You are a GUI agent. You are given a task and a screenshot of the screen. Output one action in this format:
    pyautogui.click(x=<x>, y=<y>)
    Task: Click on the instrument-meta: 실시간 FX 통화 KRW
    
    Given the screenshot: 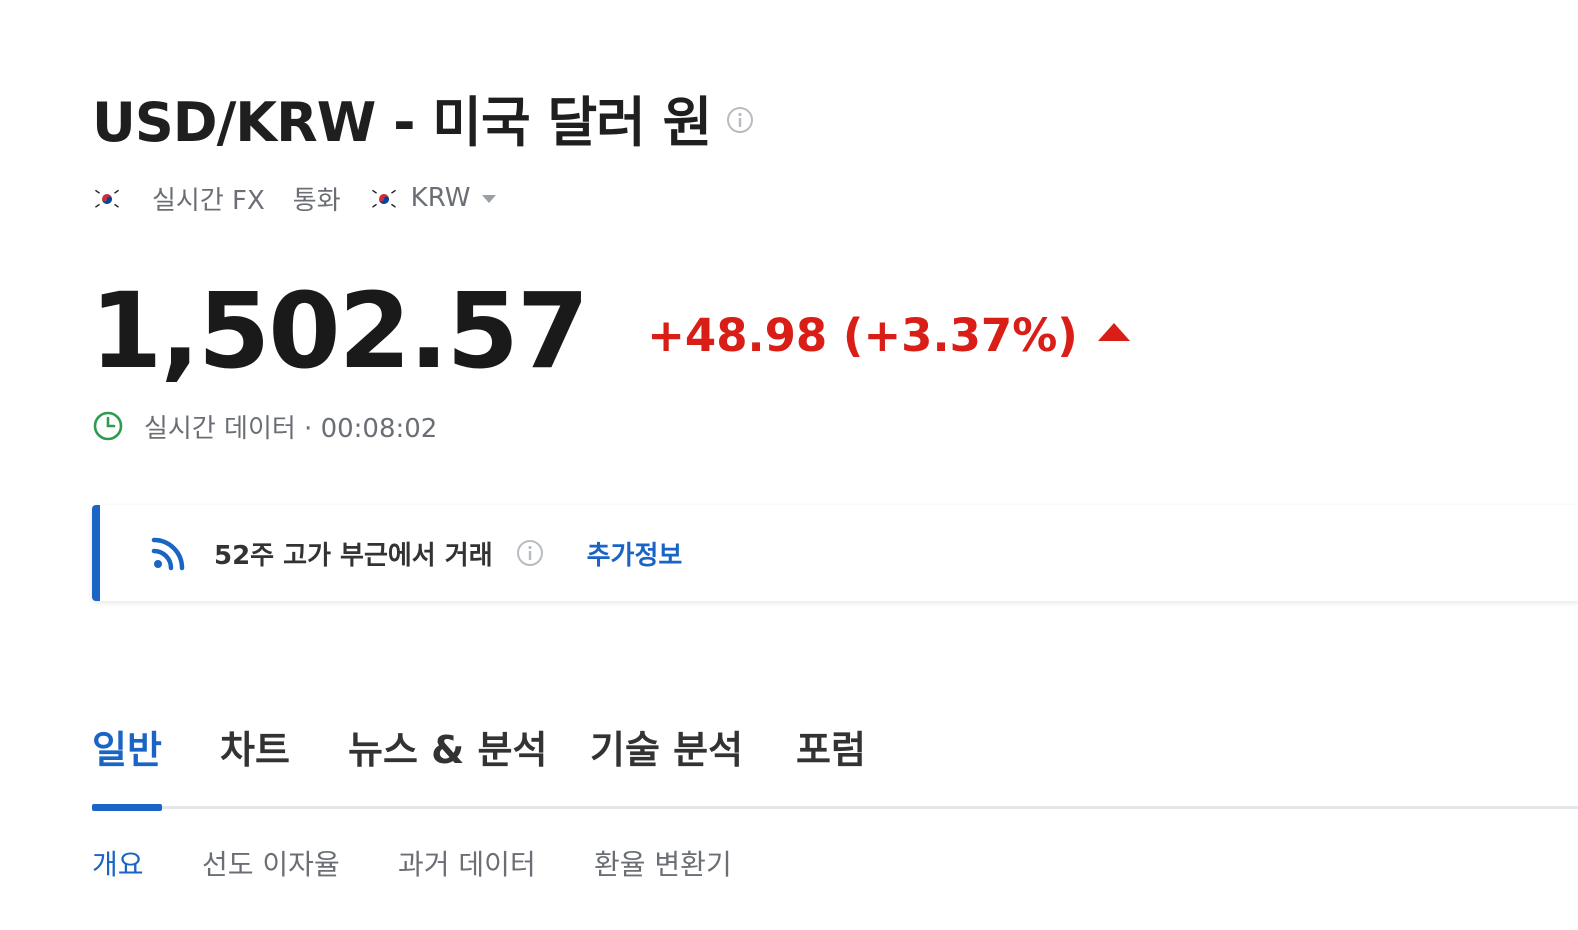 What is the action you would take?
    pyautogui.click(x=294, y=198)
    